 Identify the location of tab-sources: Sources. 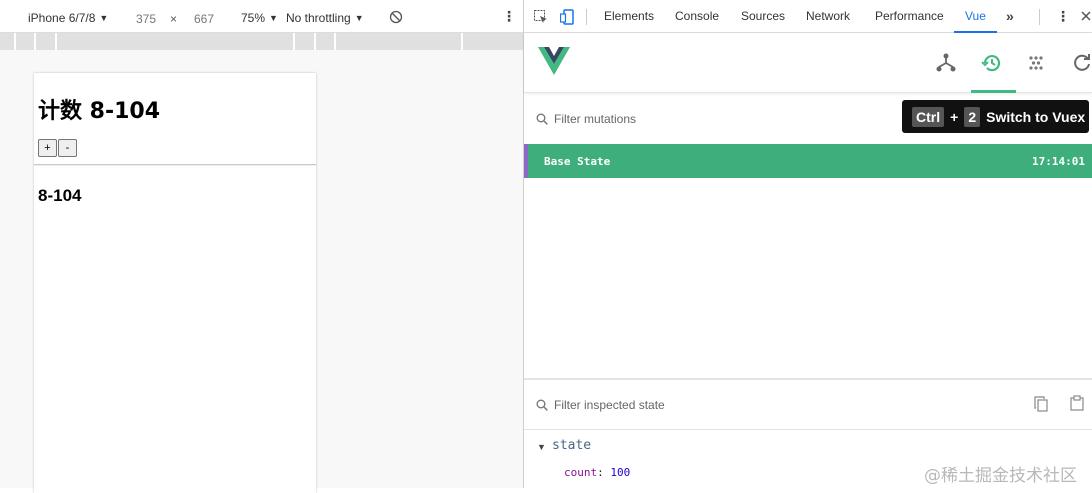
(763, 16).